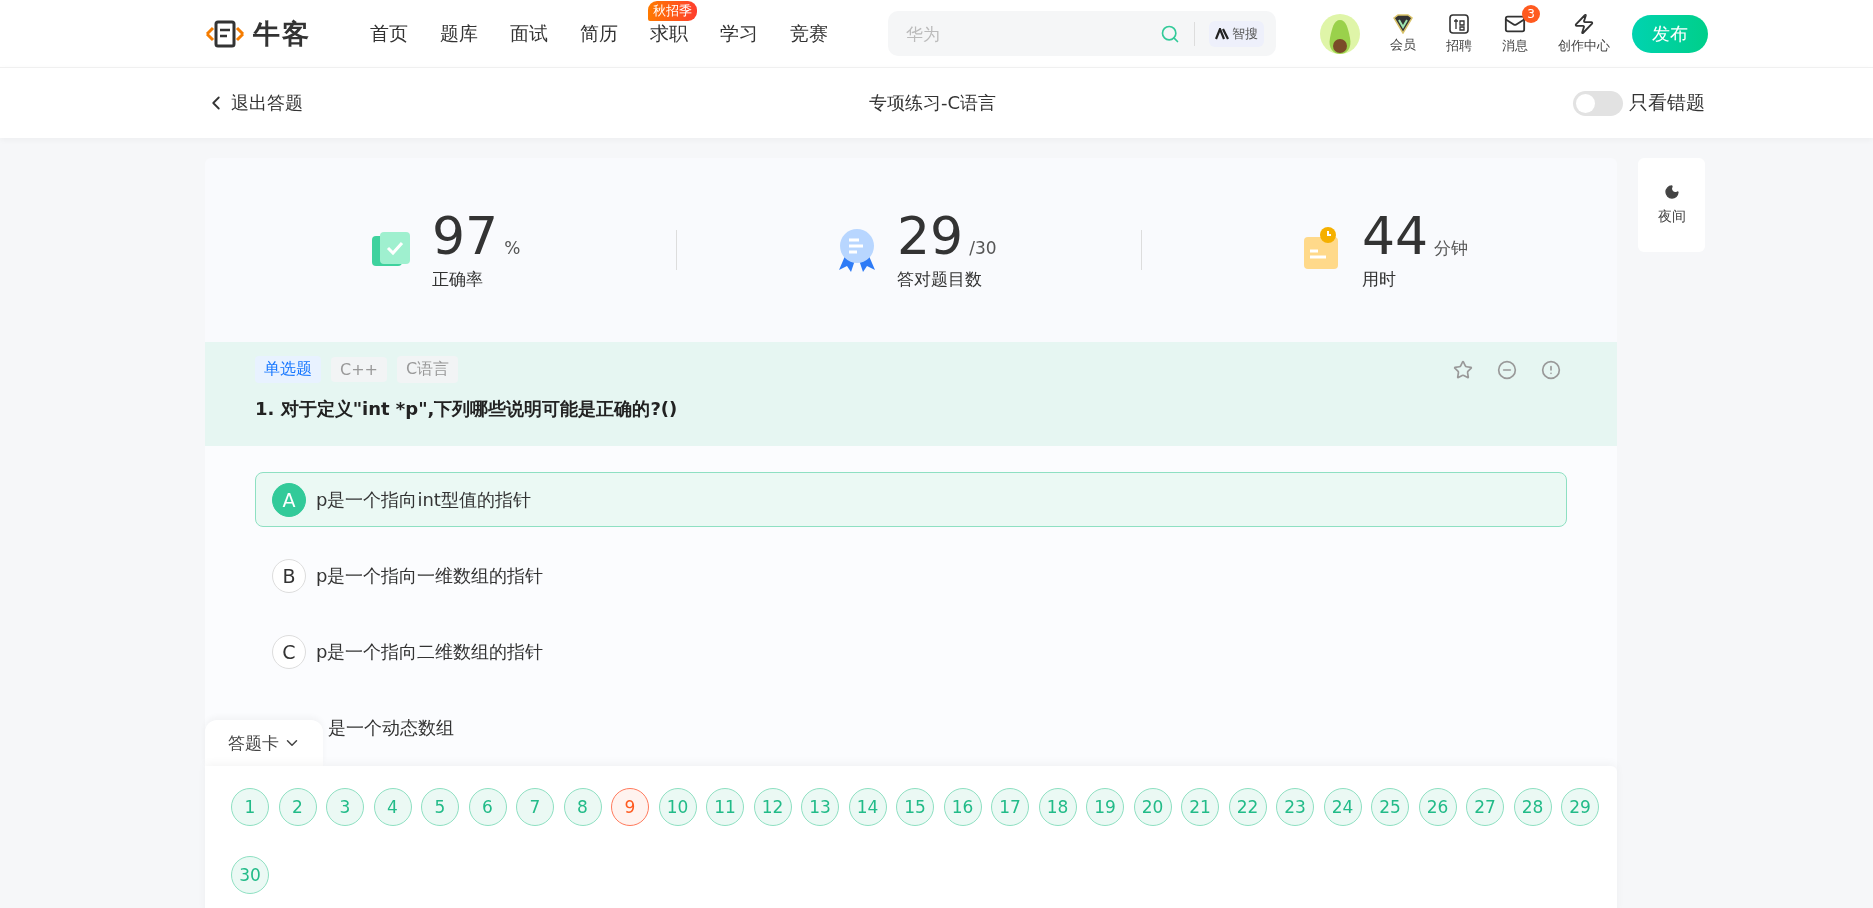 The width and height of the screenshot is (1873, 908). Describe the element at coordinates (458, 279) in the screenshot. I see `stat-label: 正确率` at that location.